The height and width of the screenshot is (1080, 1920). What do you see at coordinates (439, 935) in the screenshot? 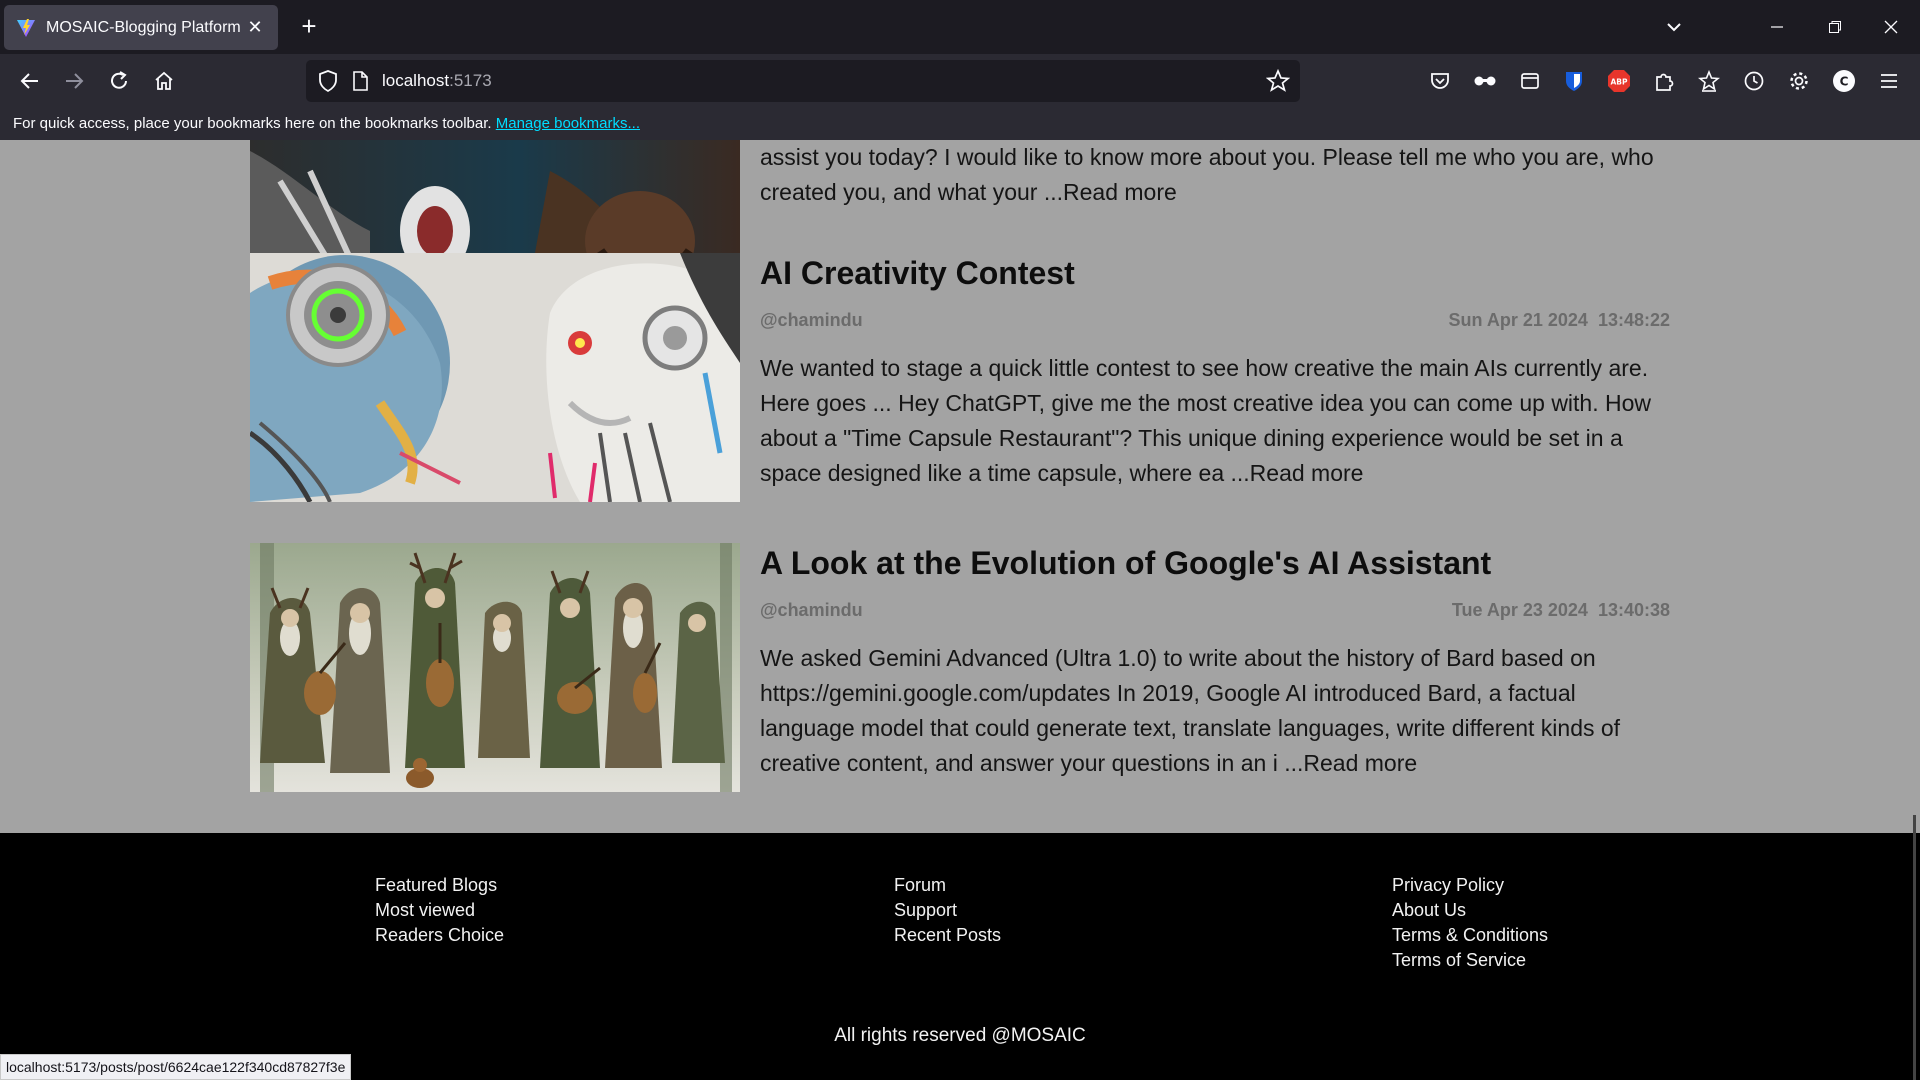
I see `footer-link-readers-choice: Readers Choice` at bounding box center [439, 935].